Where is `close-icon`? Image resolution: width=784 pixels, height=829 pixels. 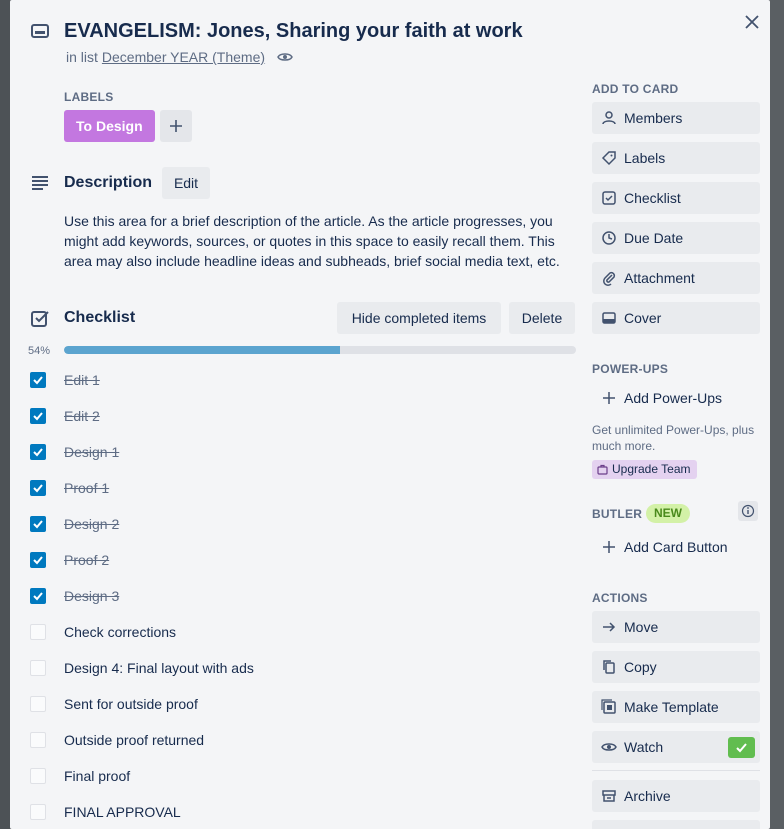
close-icon is located at coordinates (752, 22).